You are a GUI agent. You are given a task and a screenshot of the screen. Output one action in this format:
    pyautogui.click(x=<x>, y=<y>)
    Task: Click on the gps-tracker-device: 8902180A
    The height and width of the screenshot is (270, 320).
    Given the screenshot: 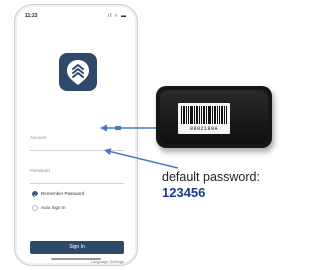 What is the action you would take?
    pyautogui.click(x=214, y=117)
    